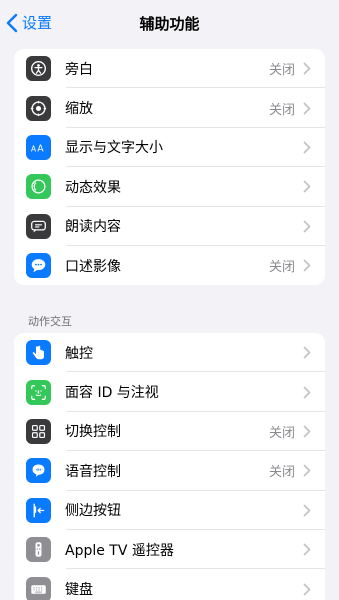  What do you see at coordinates (38, 187) in the screenshot?
I see `motion-icon` at bounding box center [38, 187].